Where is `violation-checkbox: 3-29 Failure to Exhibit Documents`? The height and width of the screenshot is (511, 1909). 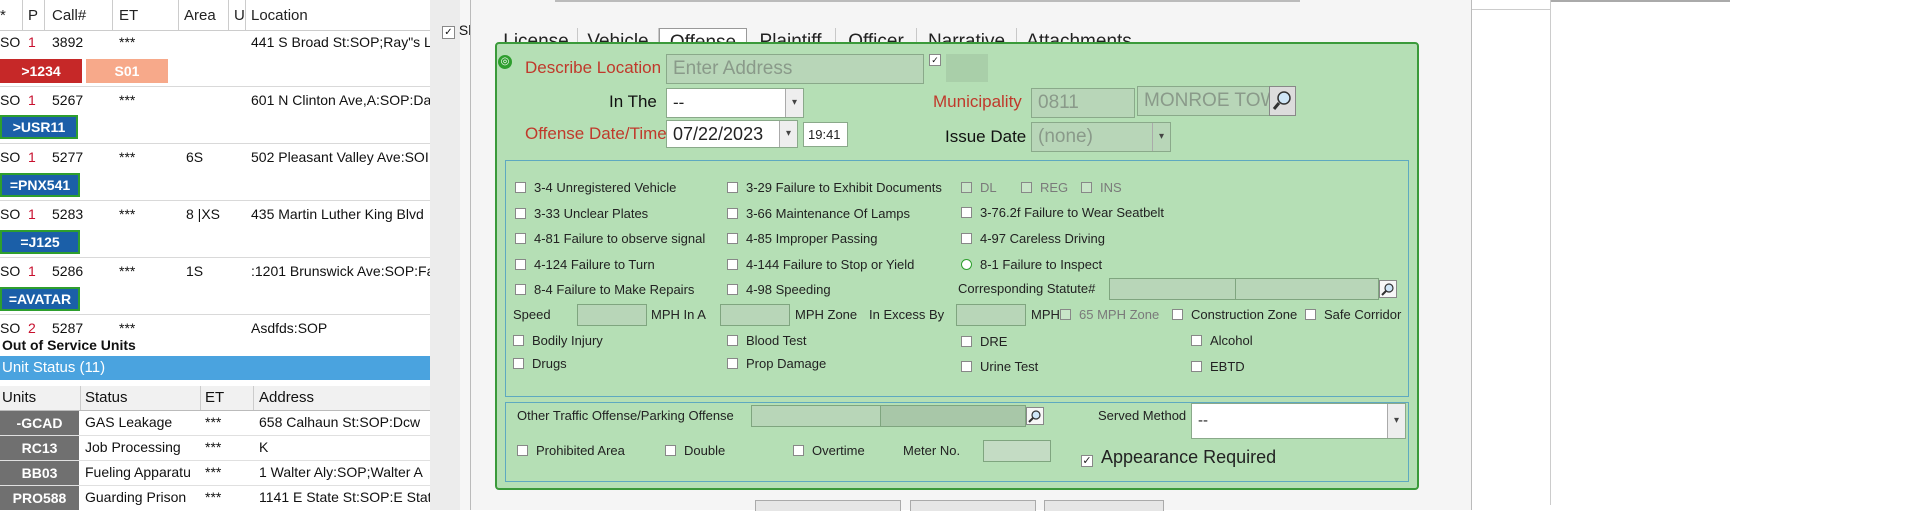 violation-checkbox: 3-29 Failure to Exhibit Documents is located at coordinates (834, 187).